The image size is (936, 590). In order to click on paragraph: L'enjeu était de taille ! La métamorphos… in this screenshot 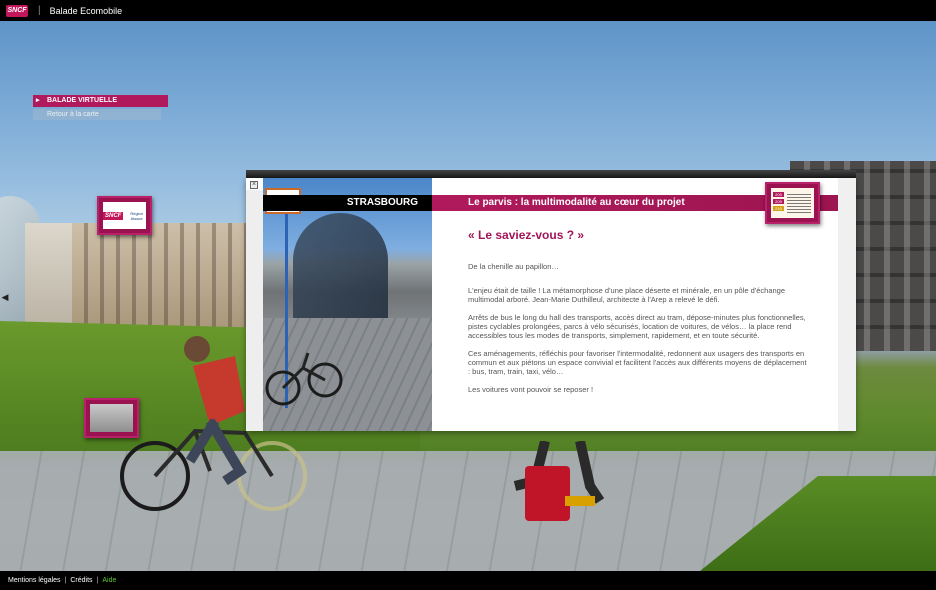, I will do `click(627, 295)`.